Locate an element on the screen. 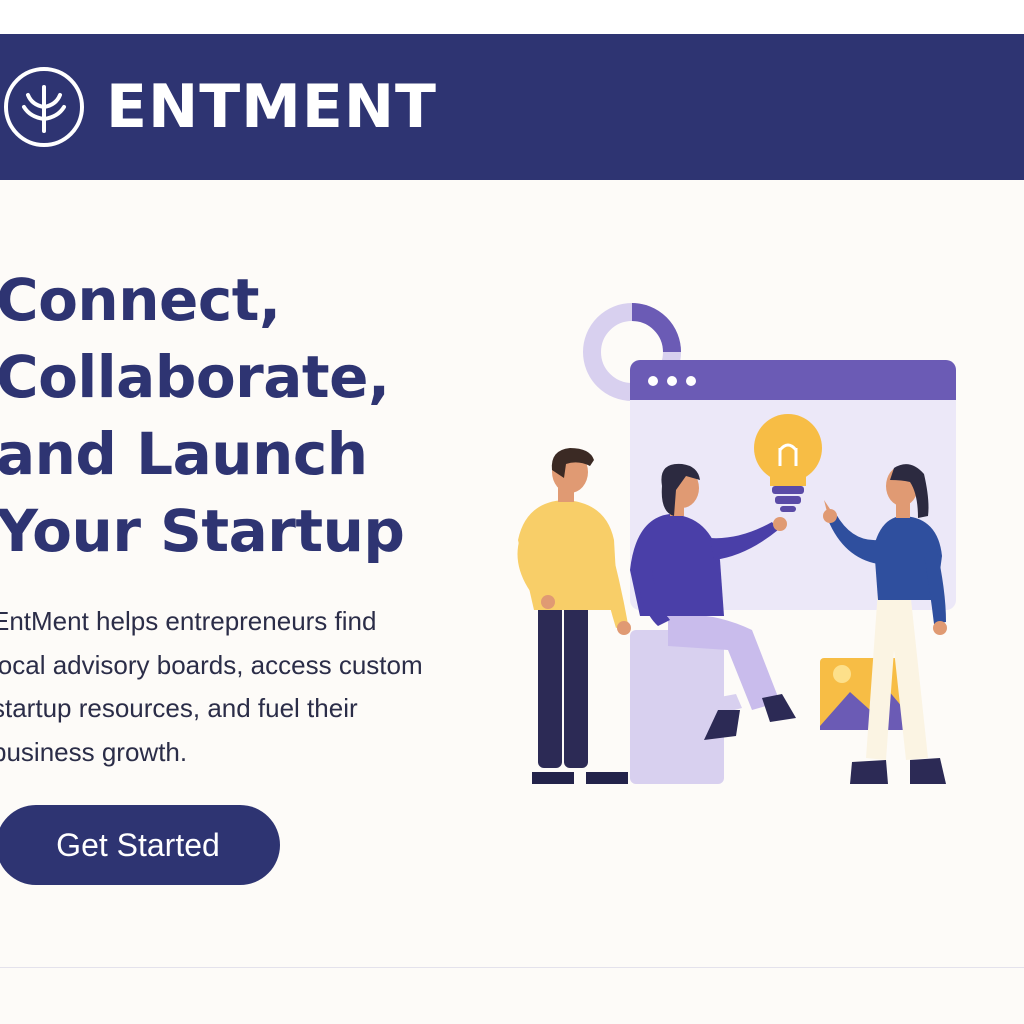 The width and height of the screenshot is (1024, 1024). hero-title-line: Collaborate, is located at coordinates (195, 377).